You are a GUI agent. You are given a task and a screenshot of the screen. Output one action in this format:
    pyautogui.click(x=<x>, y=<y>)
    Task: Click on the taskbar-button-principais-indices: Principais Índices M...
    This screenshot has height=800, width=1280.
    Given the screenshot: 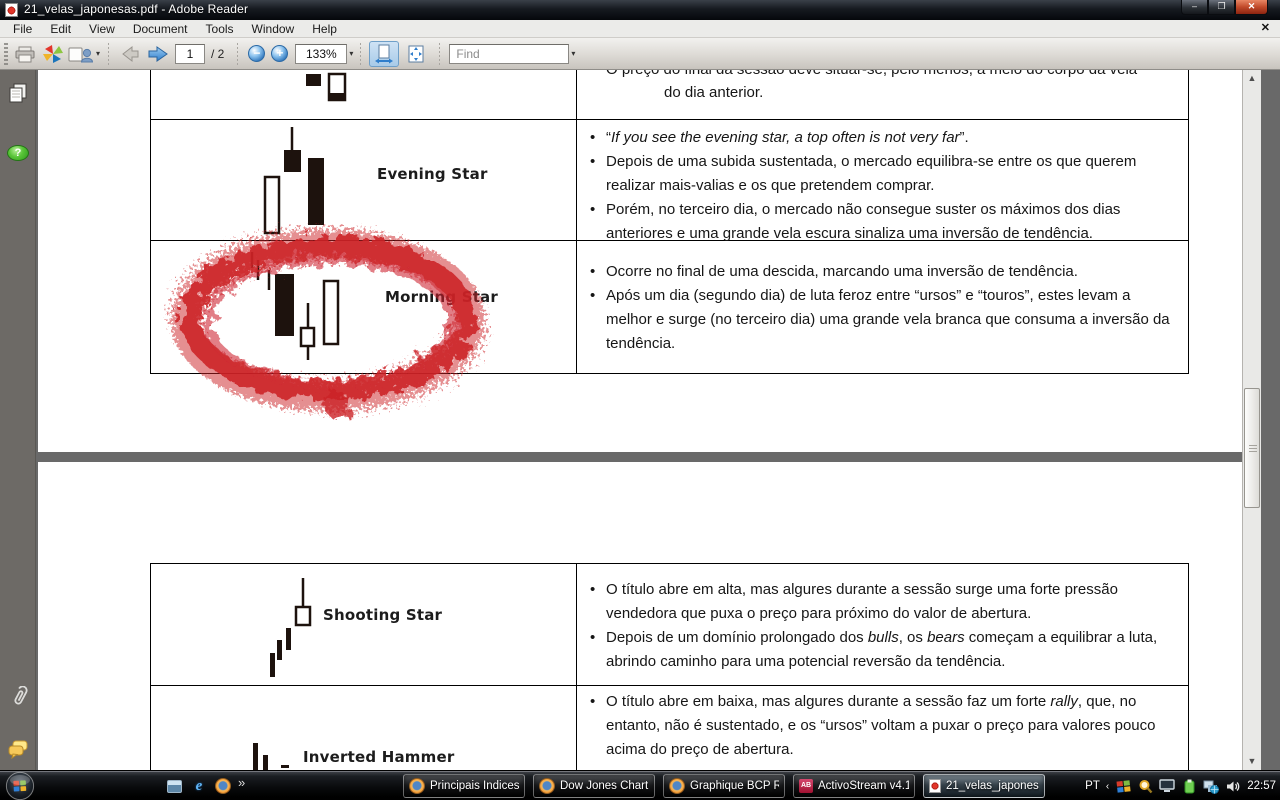 What is the action you would take?
    pyautogui.click(x=464, y=786)
    